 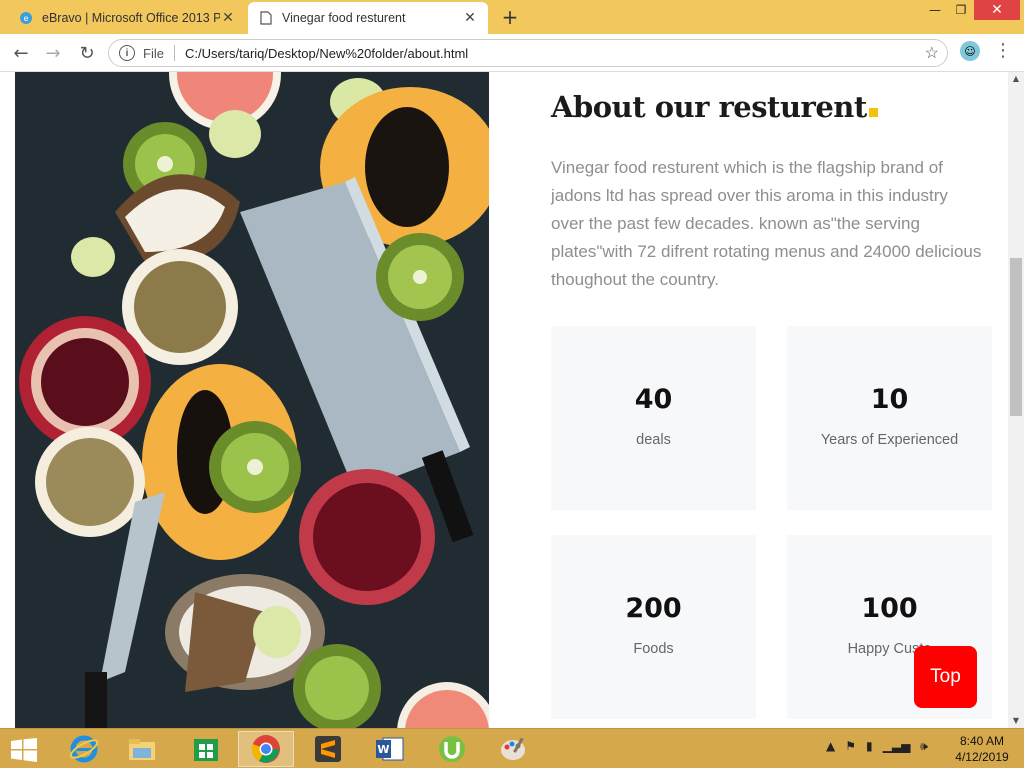 What do you see at coordinates (709, 107) in the screenshot?
I see `page-title-text: About our resturent` at bounding box center [709, 107].